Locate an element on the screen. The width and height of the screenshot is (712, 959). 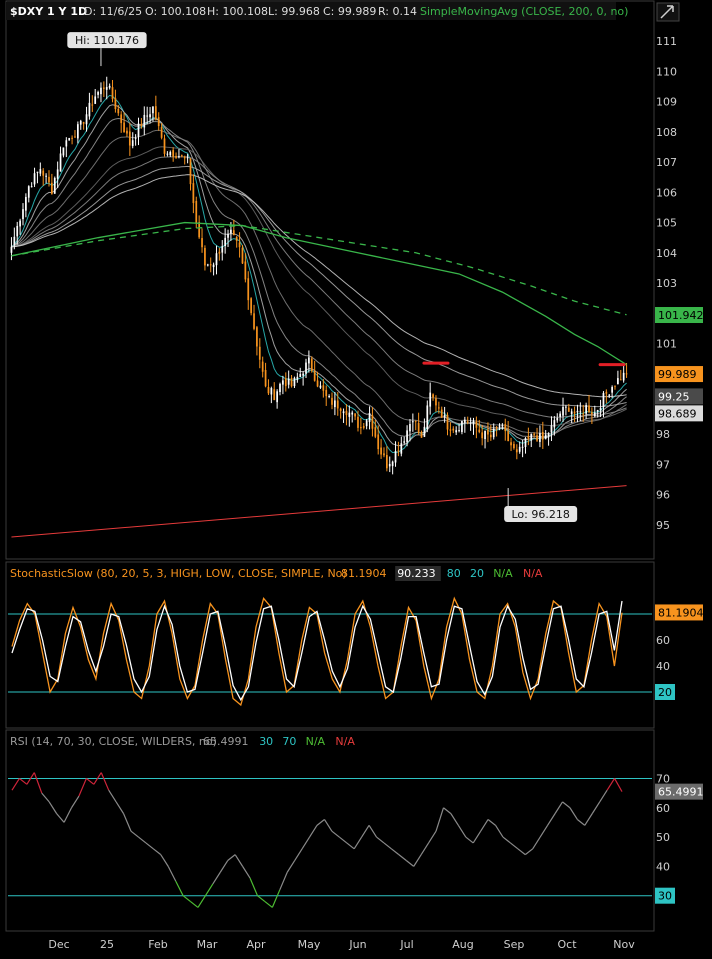
date-label: D: 11/6/25 is located at coordinates (113, 11).